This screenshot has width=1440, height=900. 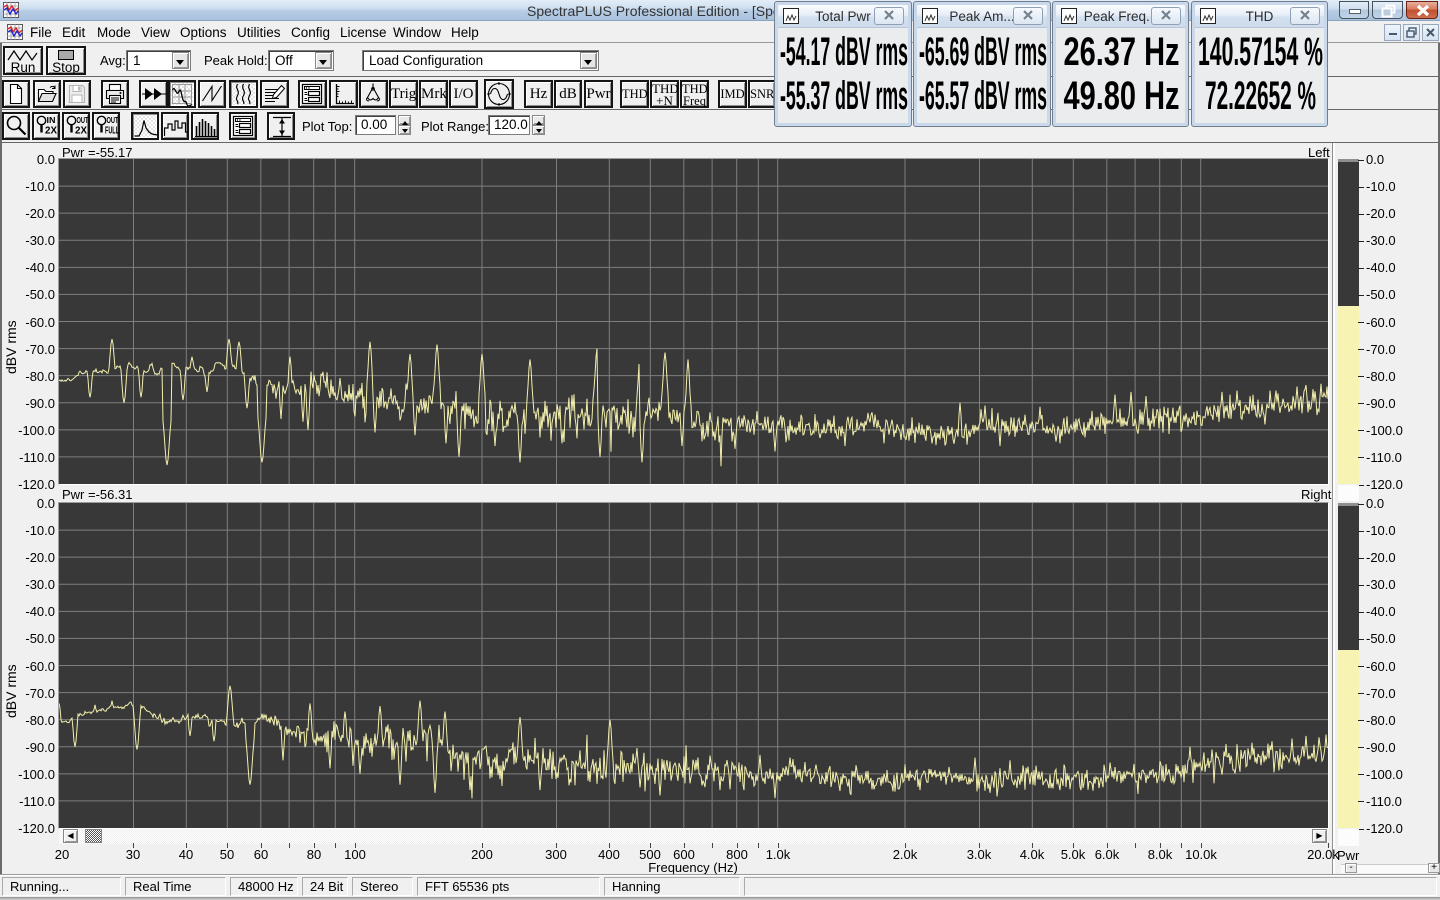 What do you see at coordinates (66, 67) in the screenshot?
I see `svg-text: Stop` at bounding box center [66, 67].